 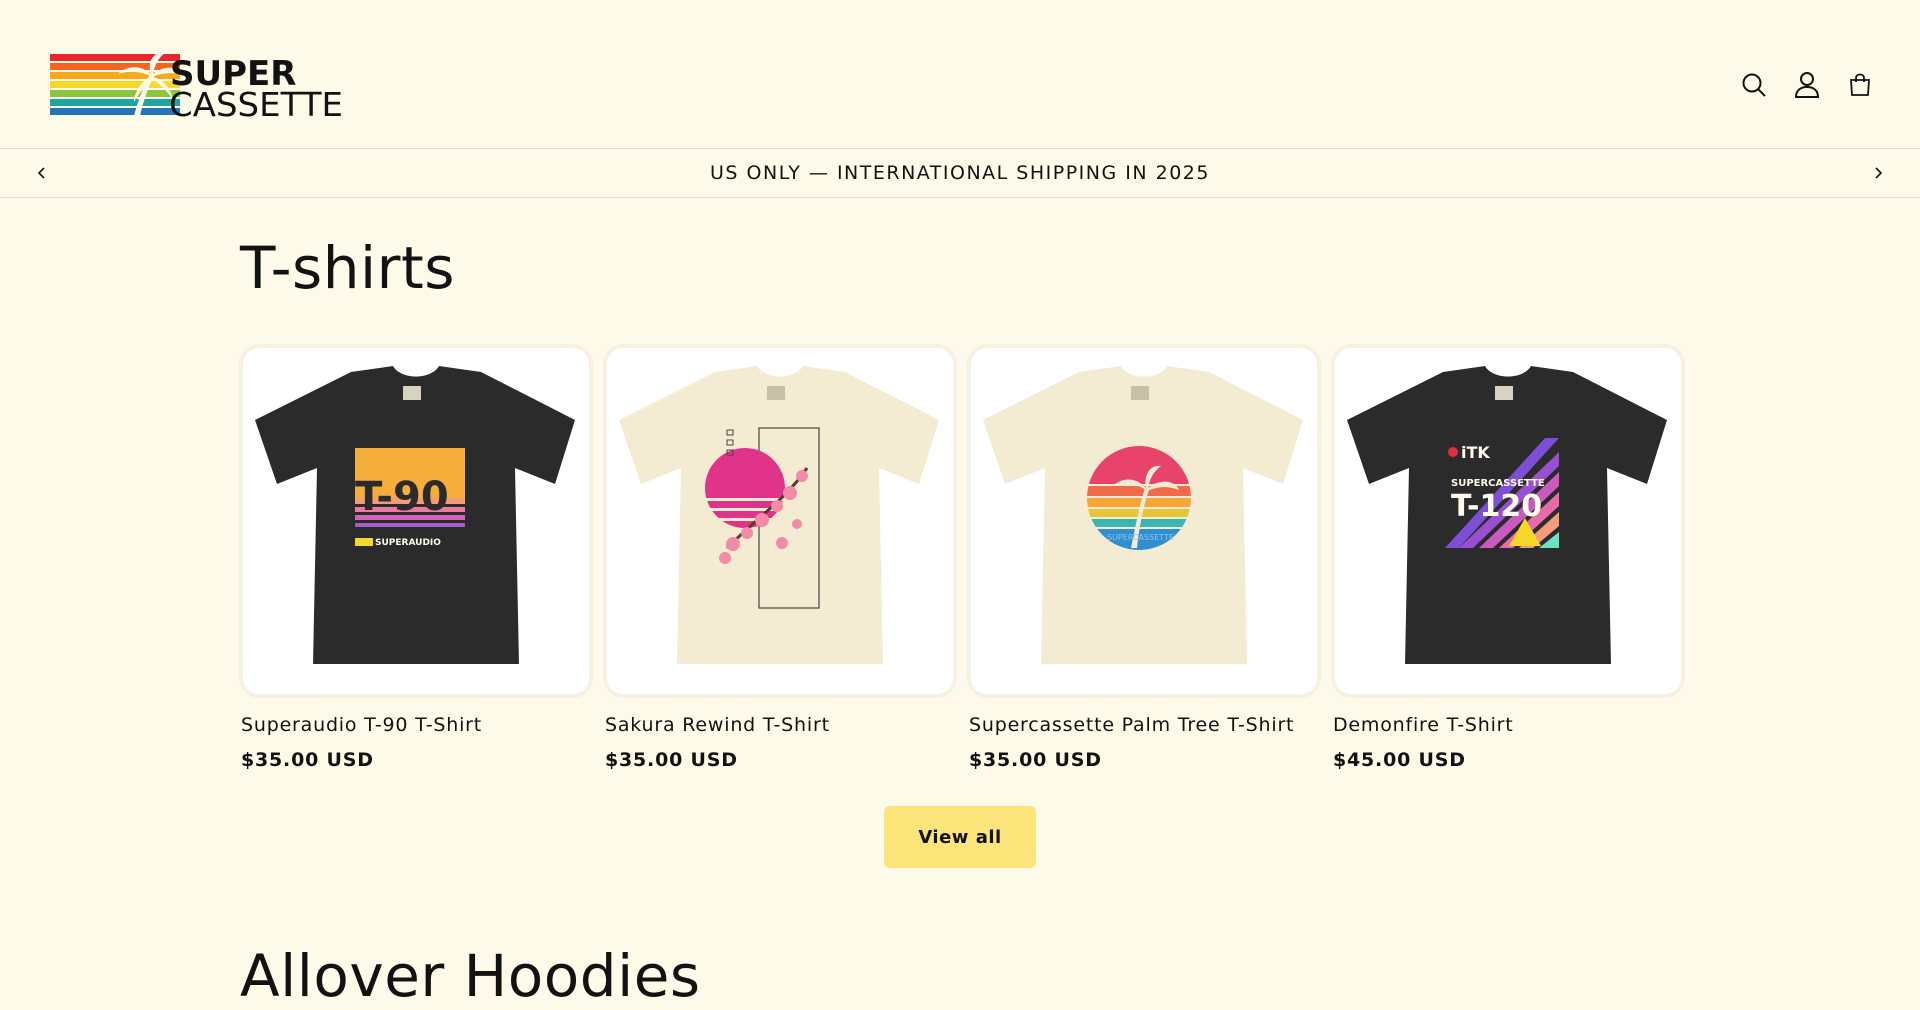 I want to click on print-text: T-90, so click(x=402, y=497).